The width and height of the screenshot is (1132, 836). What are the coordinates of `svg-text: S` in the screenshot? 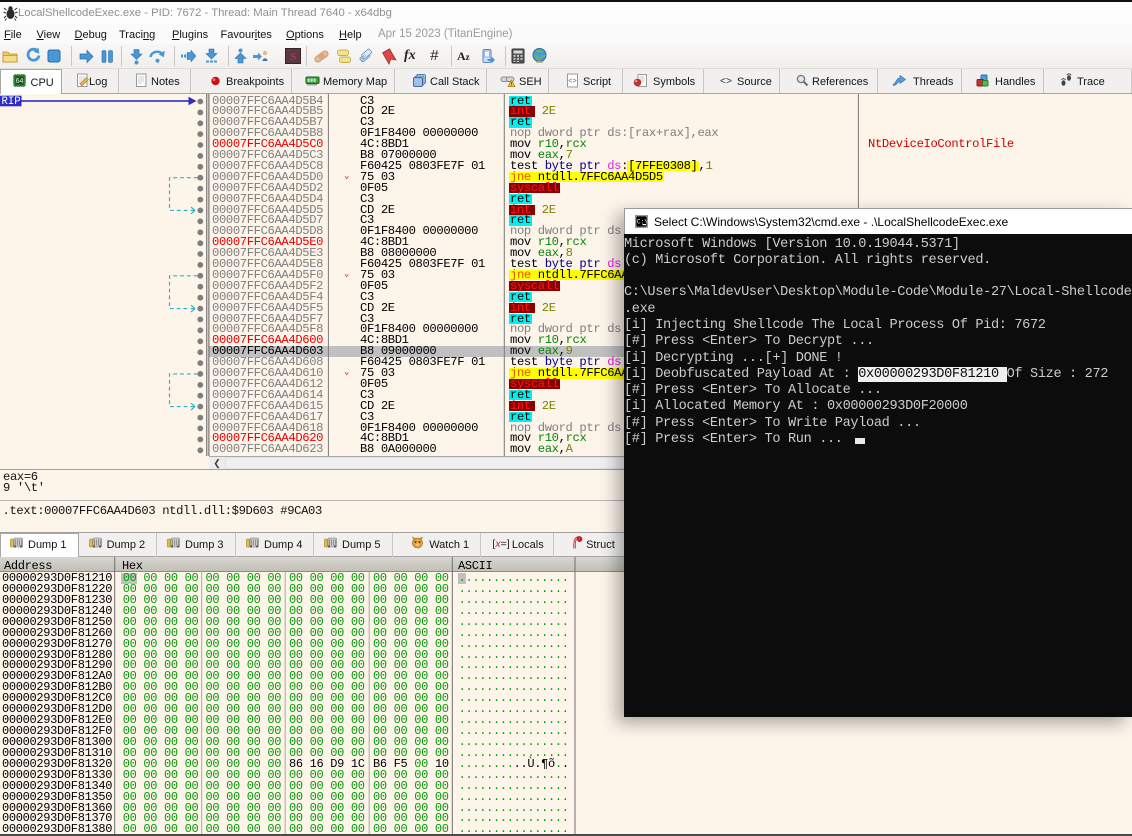 It's located at (293, 57).